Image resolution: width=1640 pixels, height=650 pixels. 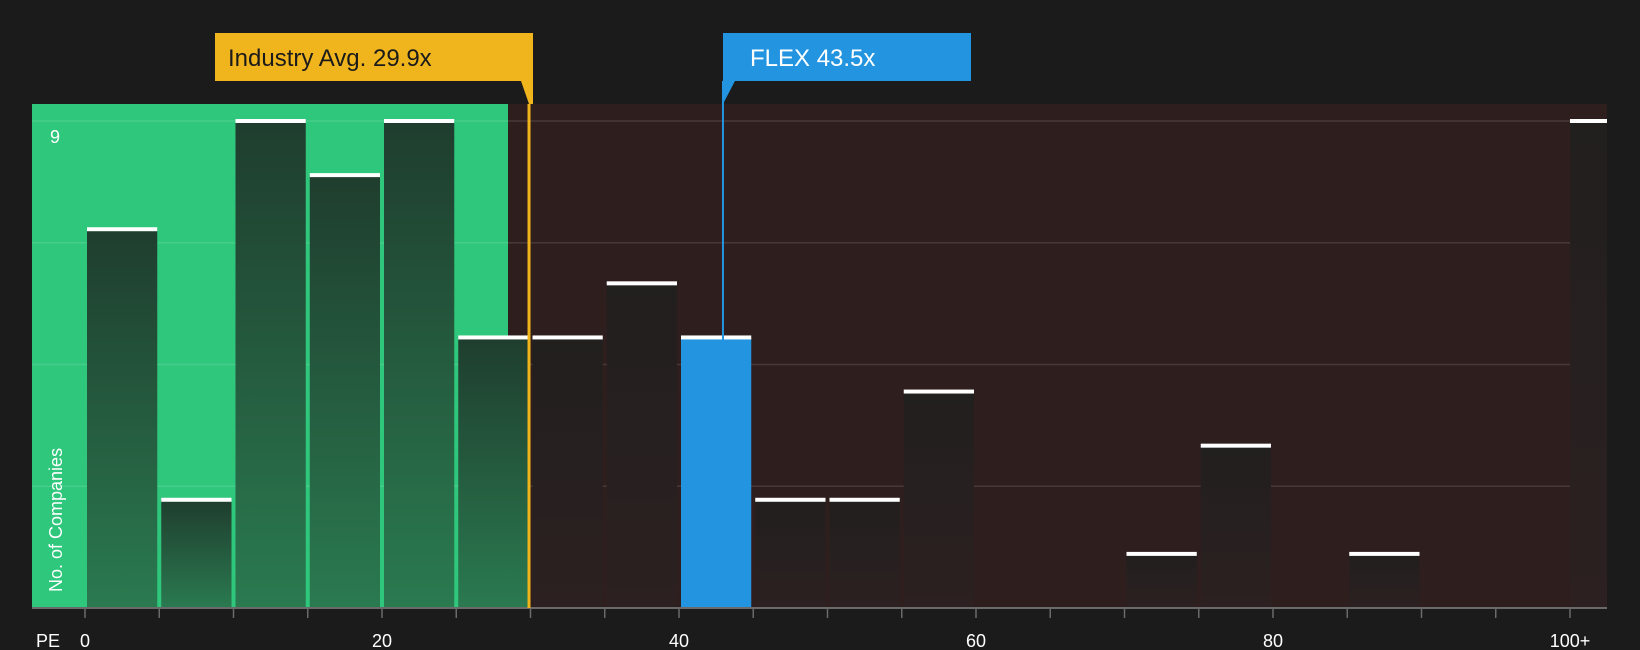 What do you see at coordinates (1570, 640) in the screenshot?
I see `x-tick-label: 100+` at bounding box center [1570, 640].